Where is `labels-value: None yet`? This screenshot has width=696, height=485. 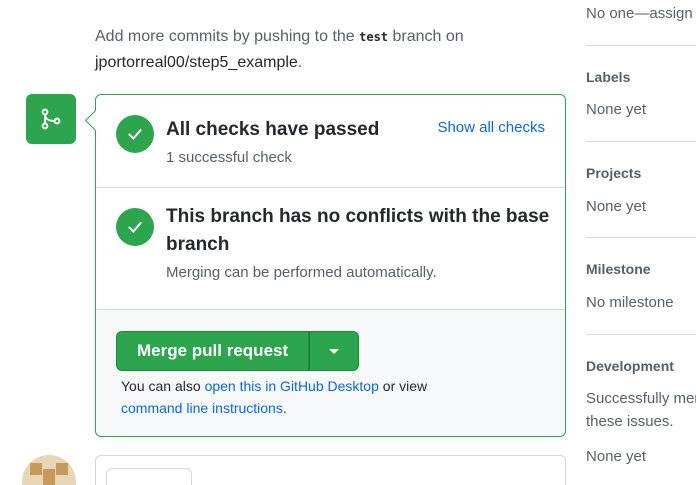
labels-value: None yet is located at coordinates (616, 109).